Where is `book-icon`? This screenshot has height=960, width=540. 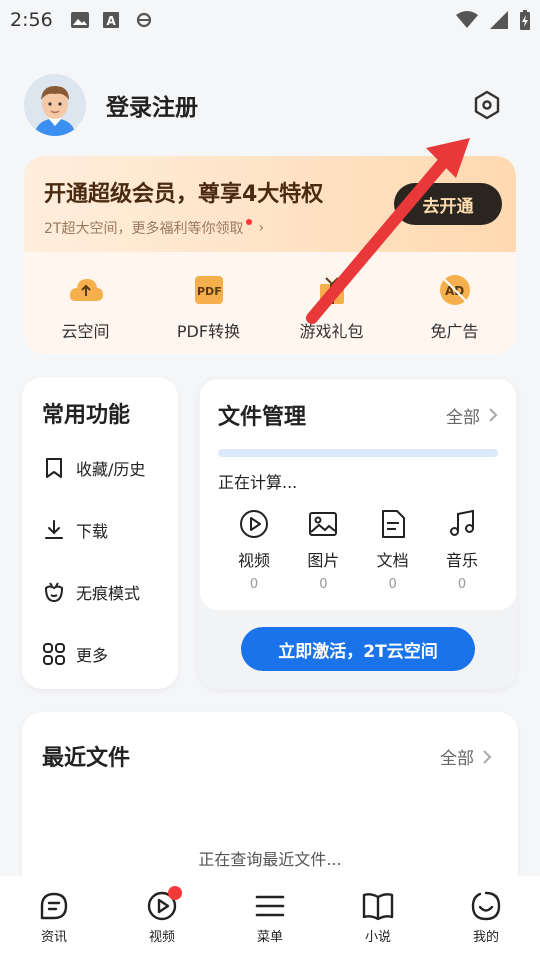 book-icon is located at coordinates (378, 907).